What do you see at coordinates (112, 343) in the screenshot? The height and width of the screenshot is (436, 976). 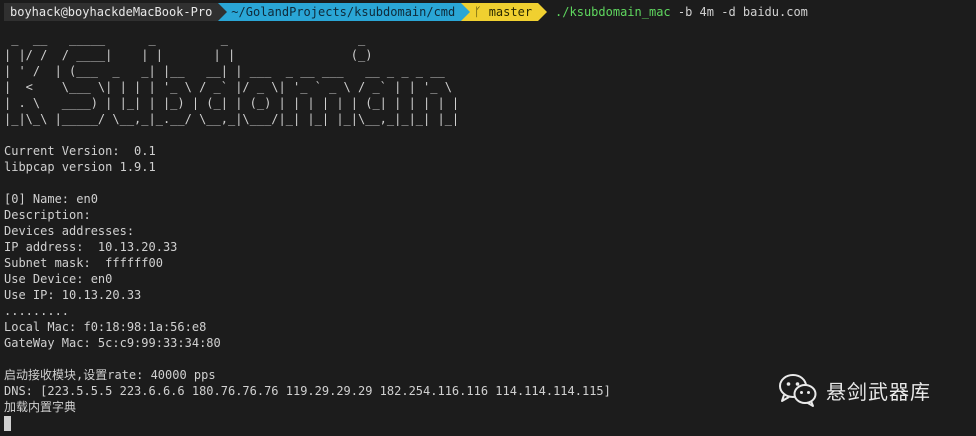 I see `gateway-mac-line: GateWay Mac: 5c:c9:99:33:34:80` at bounding box center [112, 343].